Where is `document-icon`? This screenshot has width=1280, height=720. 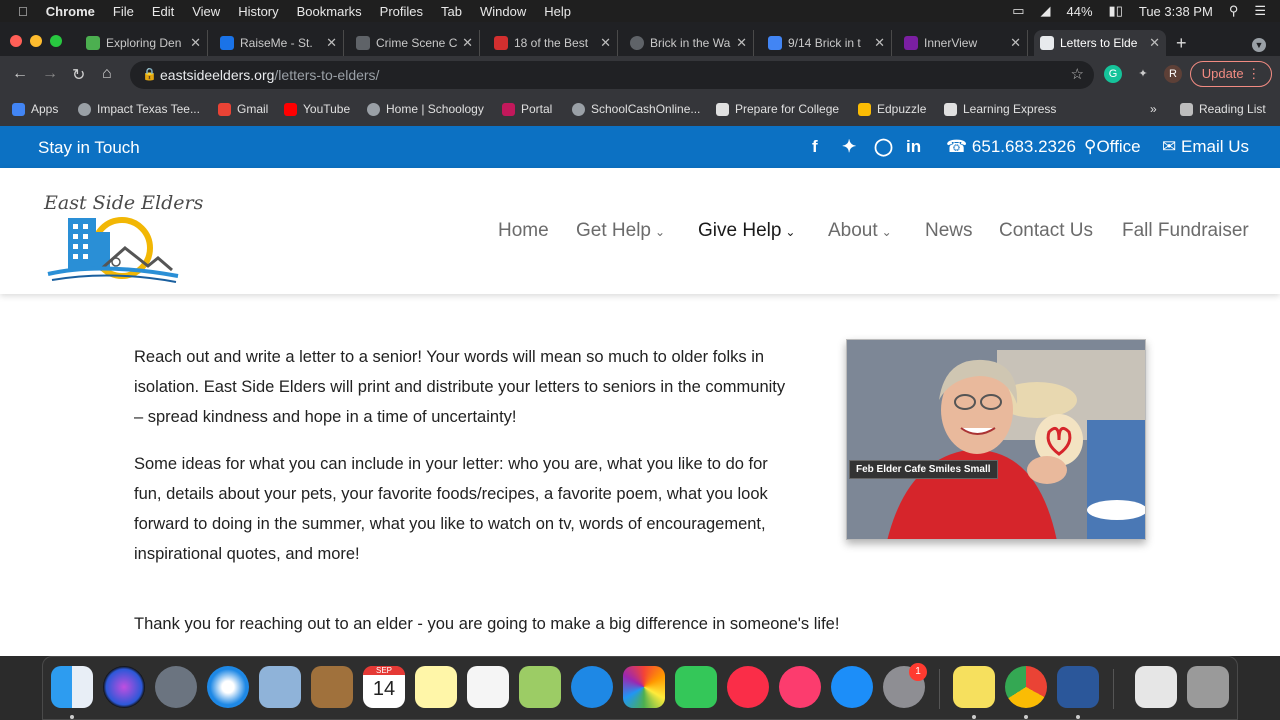 document-icon is located at coordinates (1156, 687).